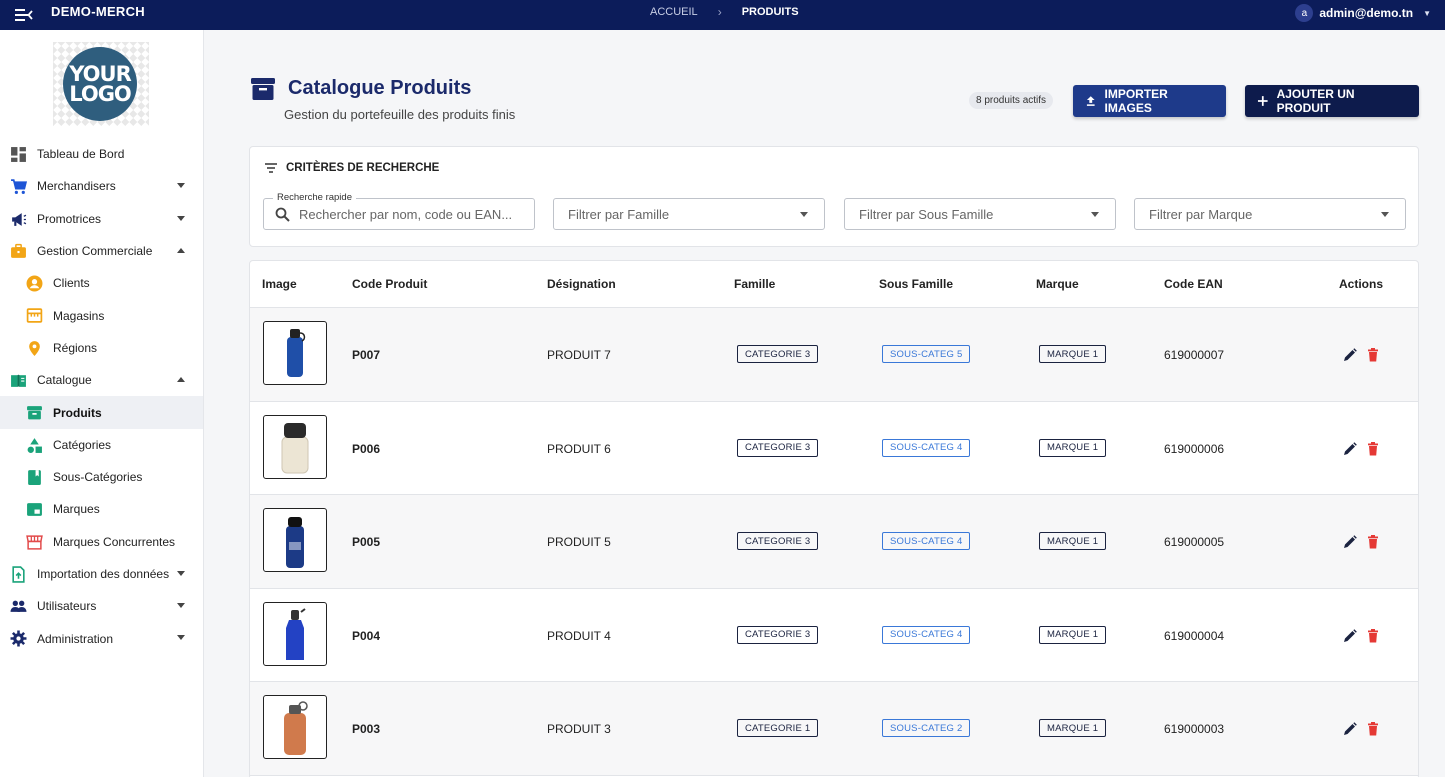 This screenshot has height=777, width=1445. Describe the element at coordinates (34, 445) in the screenshot. I see `shapes-icon` at that location.